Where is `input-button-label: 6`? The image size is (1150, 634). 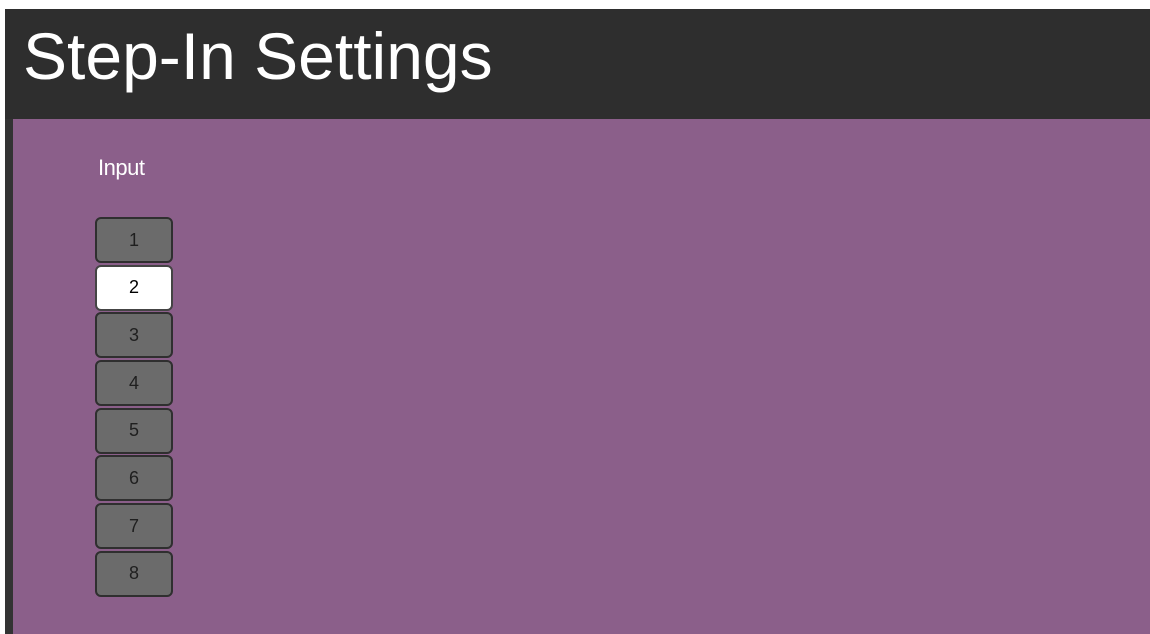
input-button-label: 6 is located at coordinates (133, 477).